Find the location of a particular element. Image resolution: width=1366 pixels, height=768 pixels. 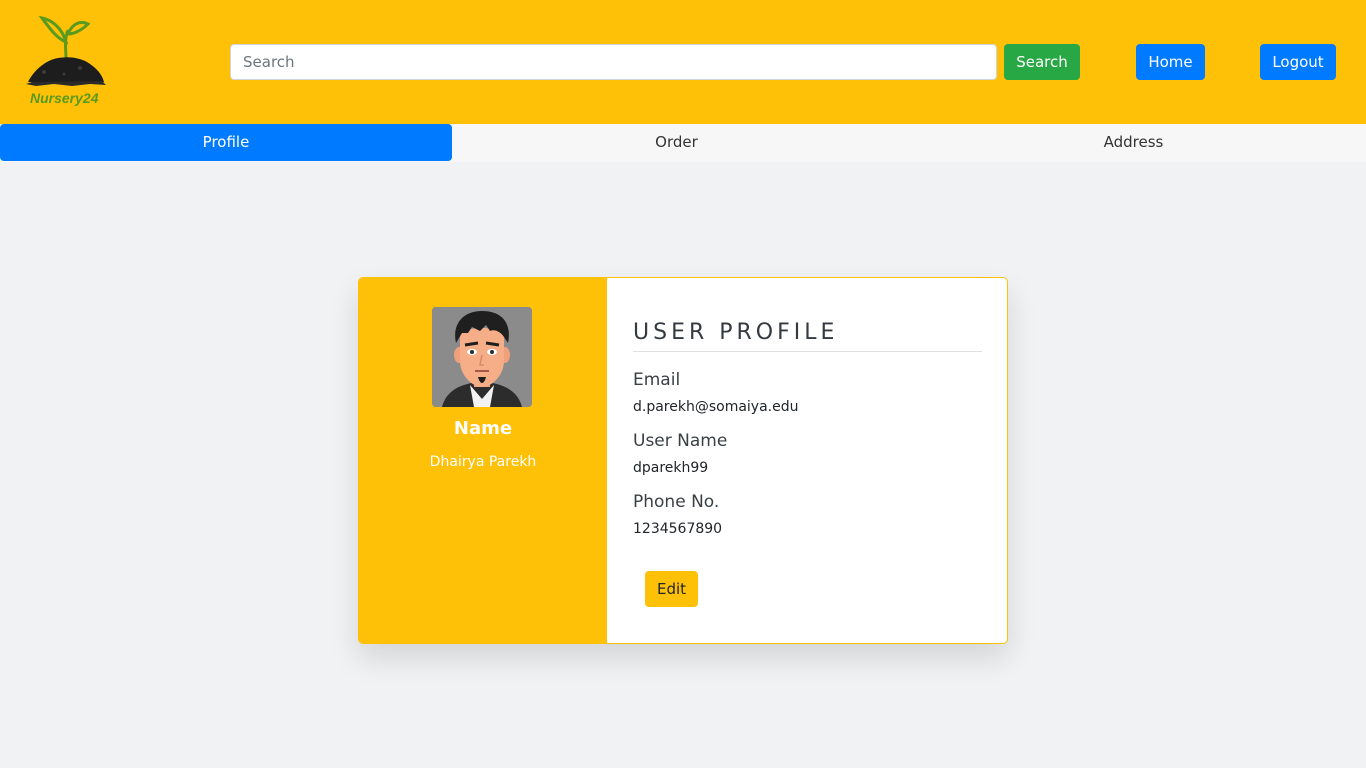

user-full-name: Dhairya Parekh is located at coordinates (483, 462).